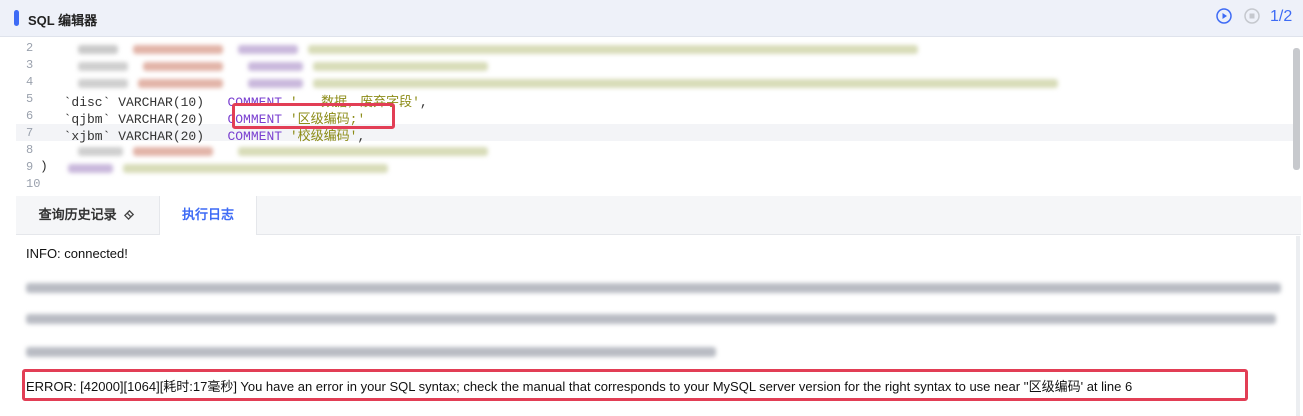 This screenshot has width=1303, height=416. Describe the element at coordinates (126, 136) in the screenshot. I see `code-text: `xjbm` VARCHAR(20)` at that location.